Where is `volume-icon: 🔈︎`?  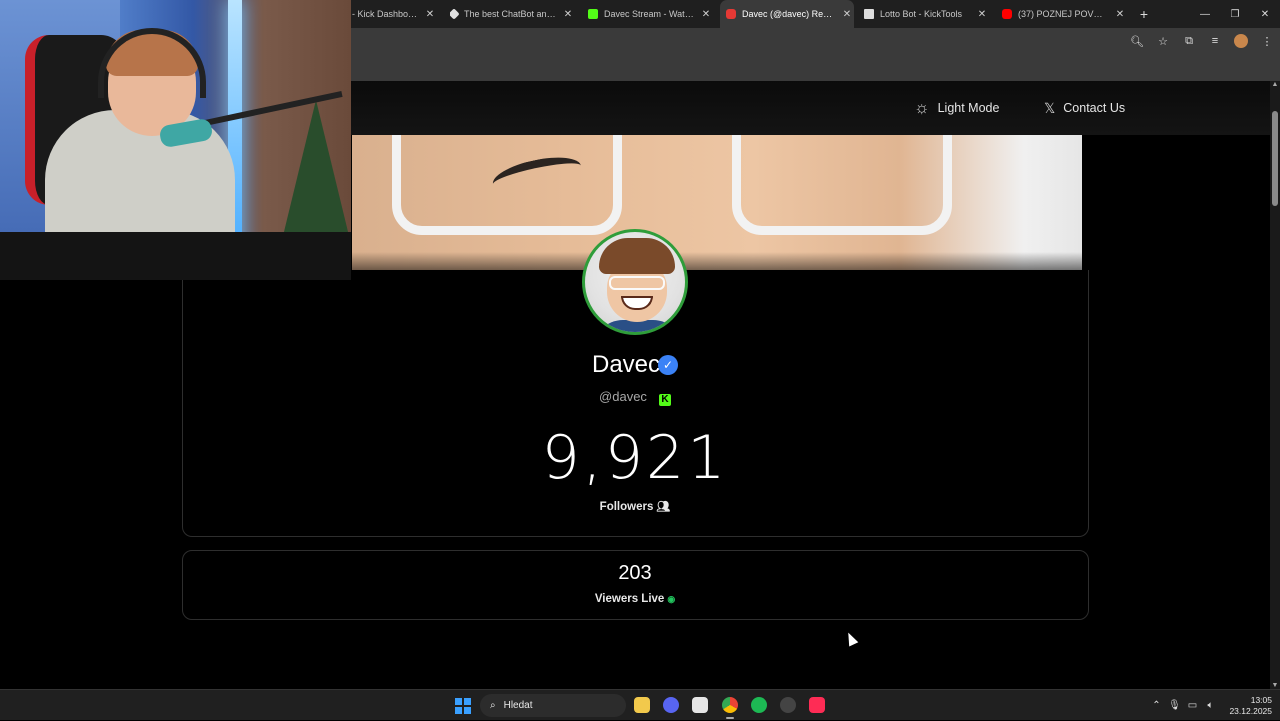
volume-icon: 🔈︎ is located at coordinates (1210, 705).